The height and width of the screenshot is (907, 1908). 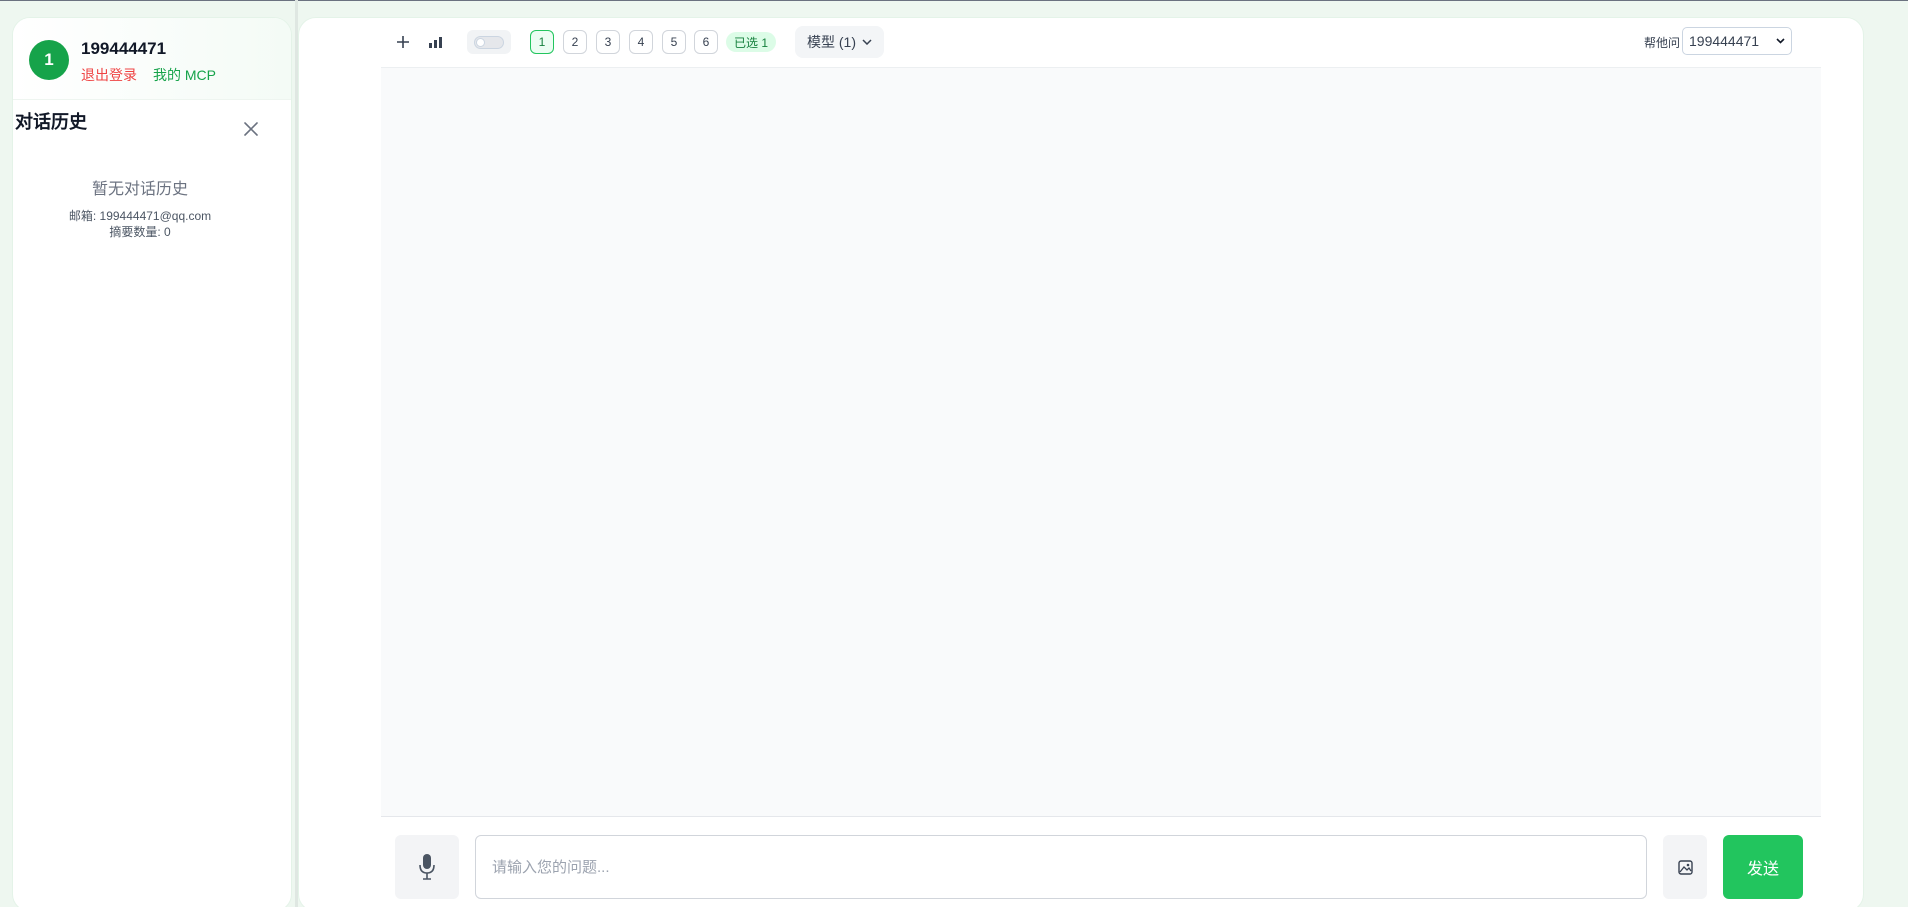 I want to click on model-dropdown-button: 模型 (1), so click(x=839, y=42).